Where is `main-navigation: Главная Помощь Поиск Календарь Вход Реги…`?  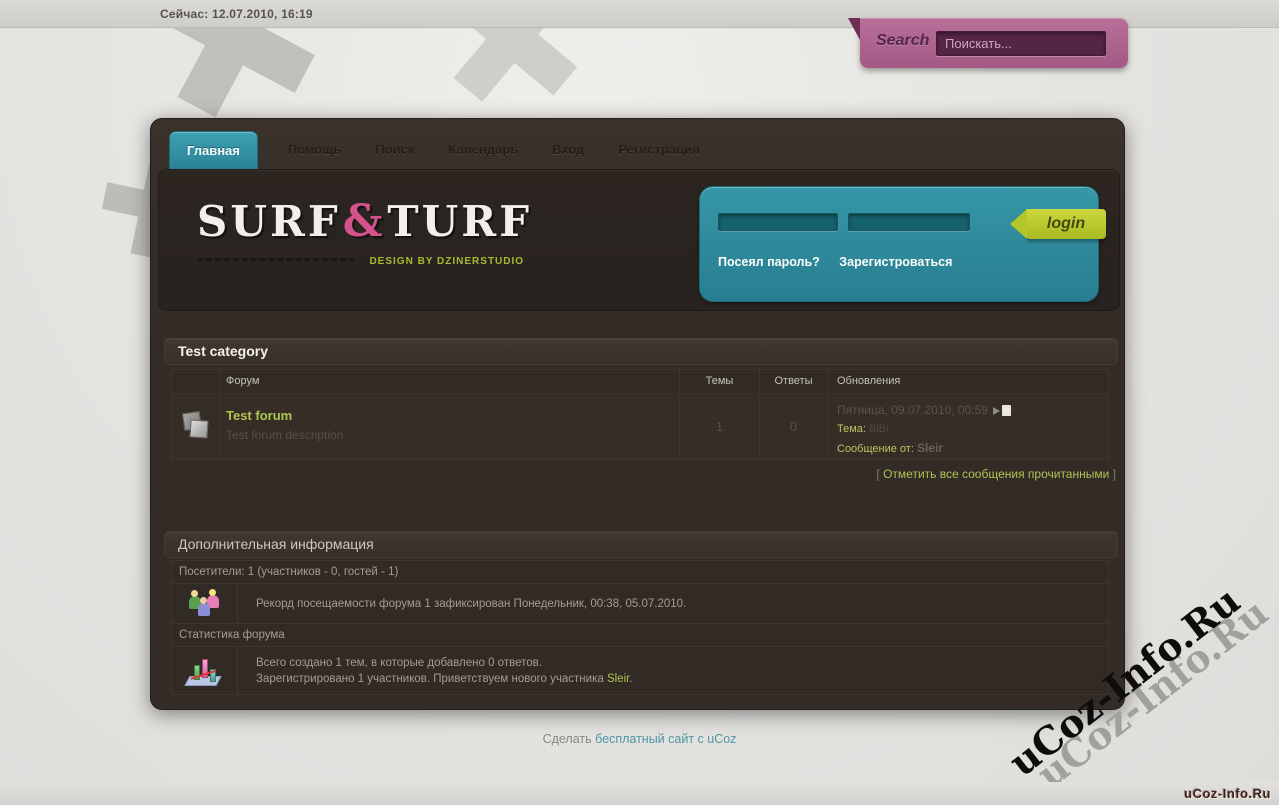
main-navigation: Главная Помощь Поиск Календарь Вход Реги… is located at coordinates (436, 150).